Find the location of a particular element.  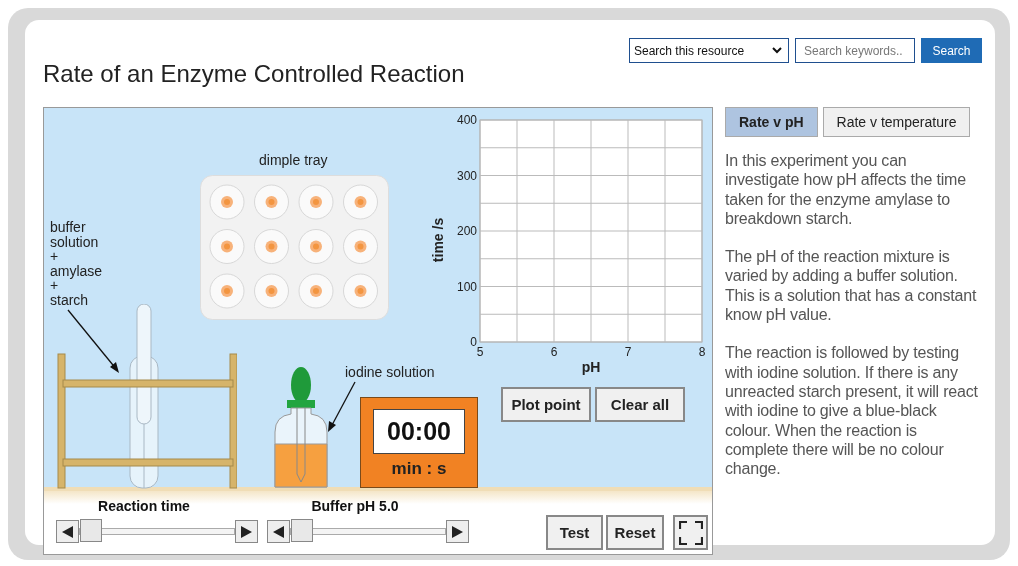

action-button: Reset is located at coordinates (635, 532).